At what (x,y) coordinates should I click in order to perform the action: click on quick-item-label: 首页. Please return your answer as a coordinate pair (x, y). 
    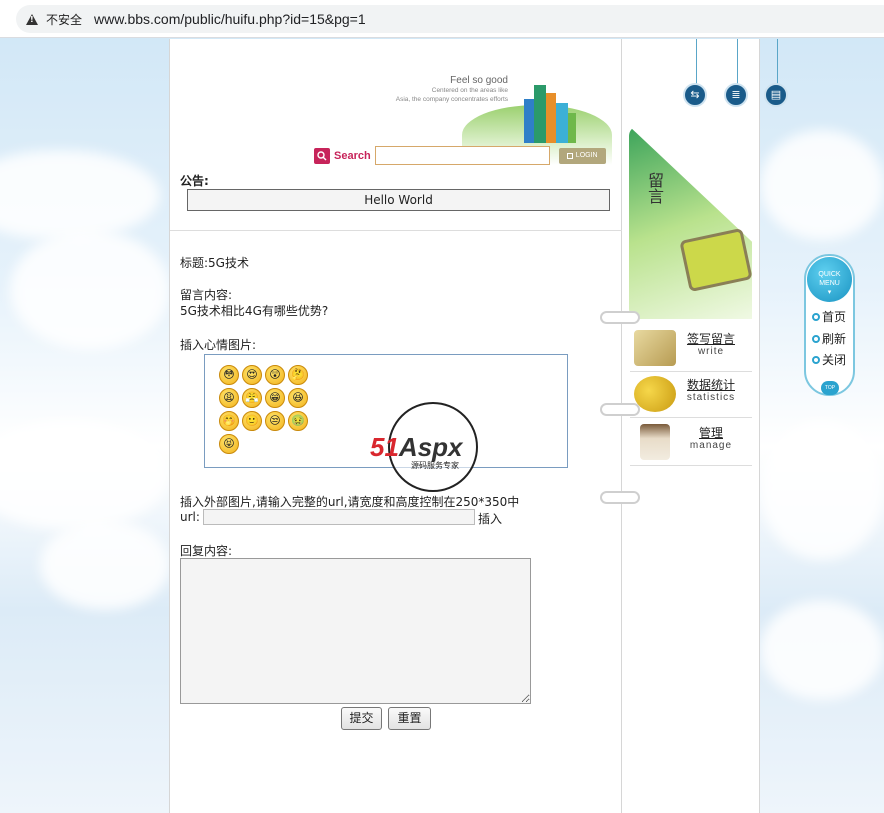
    Looking at the image, I should click on (834, 316).